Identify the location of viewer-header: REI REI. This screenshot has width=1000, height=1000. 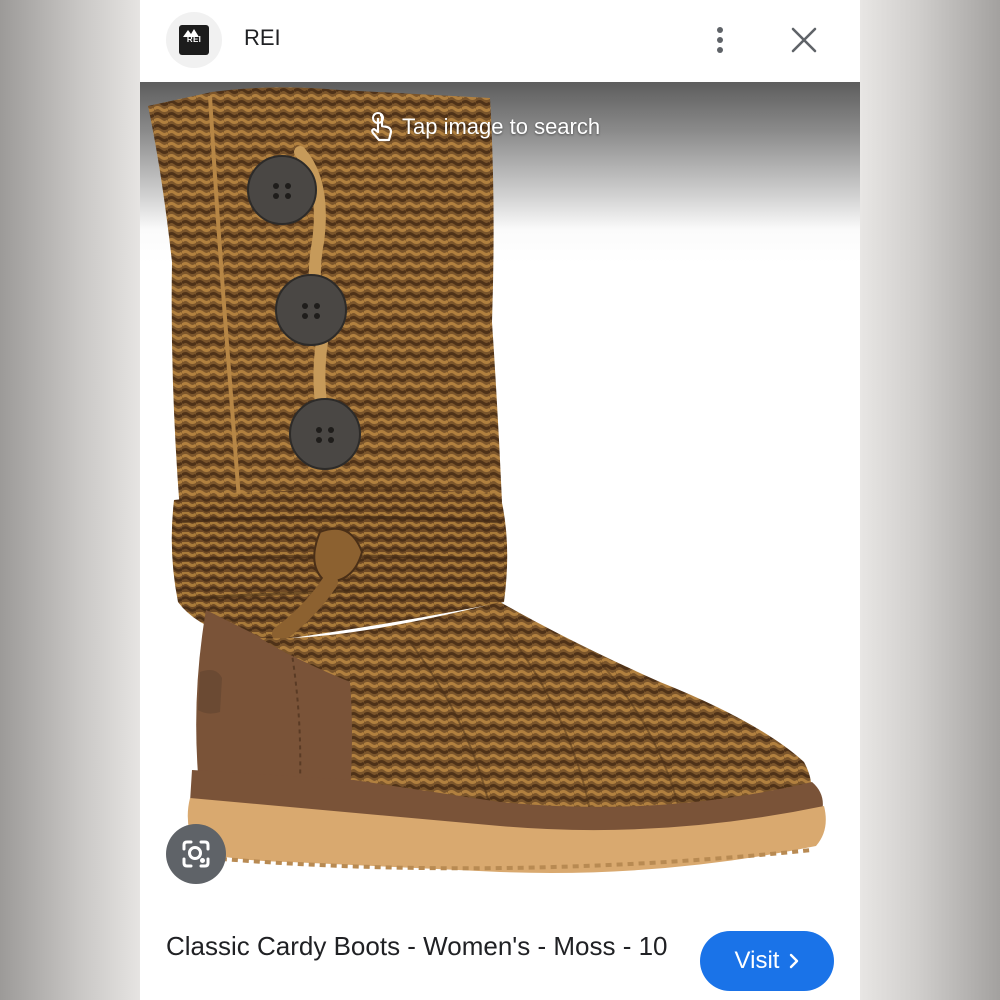
(500, 41).